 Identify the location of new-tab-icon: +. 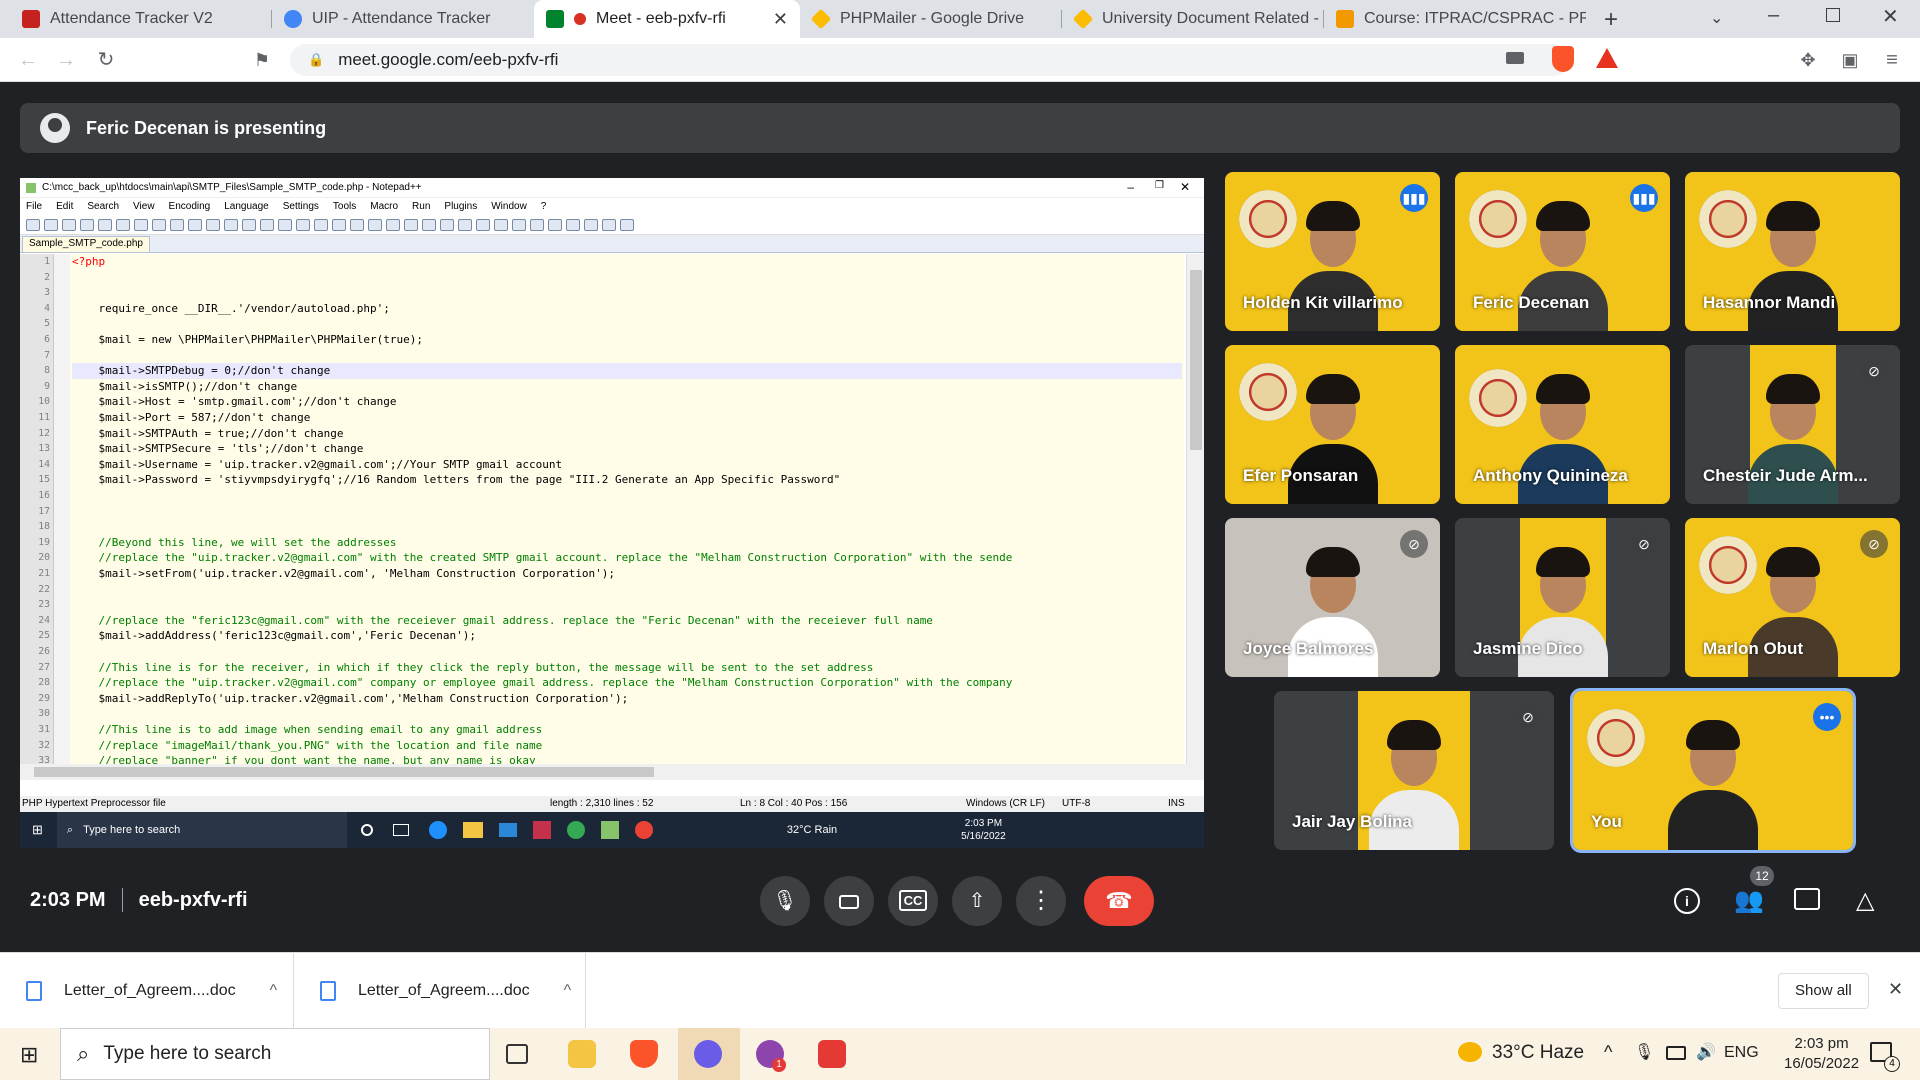
(1611, 20).